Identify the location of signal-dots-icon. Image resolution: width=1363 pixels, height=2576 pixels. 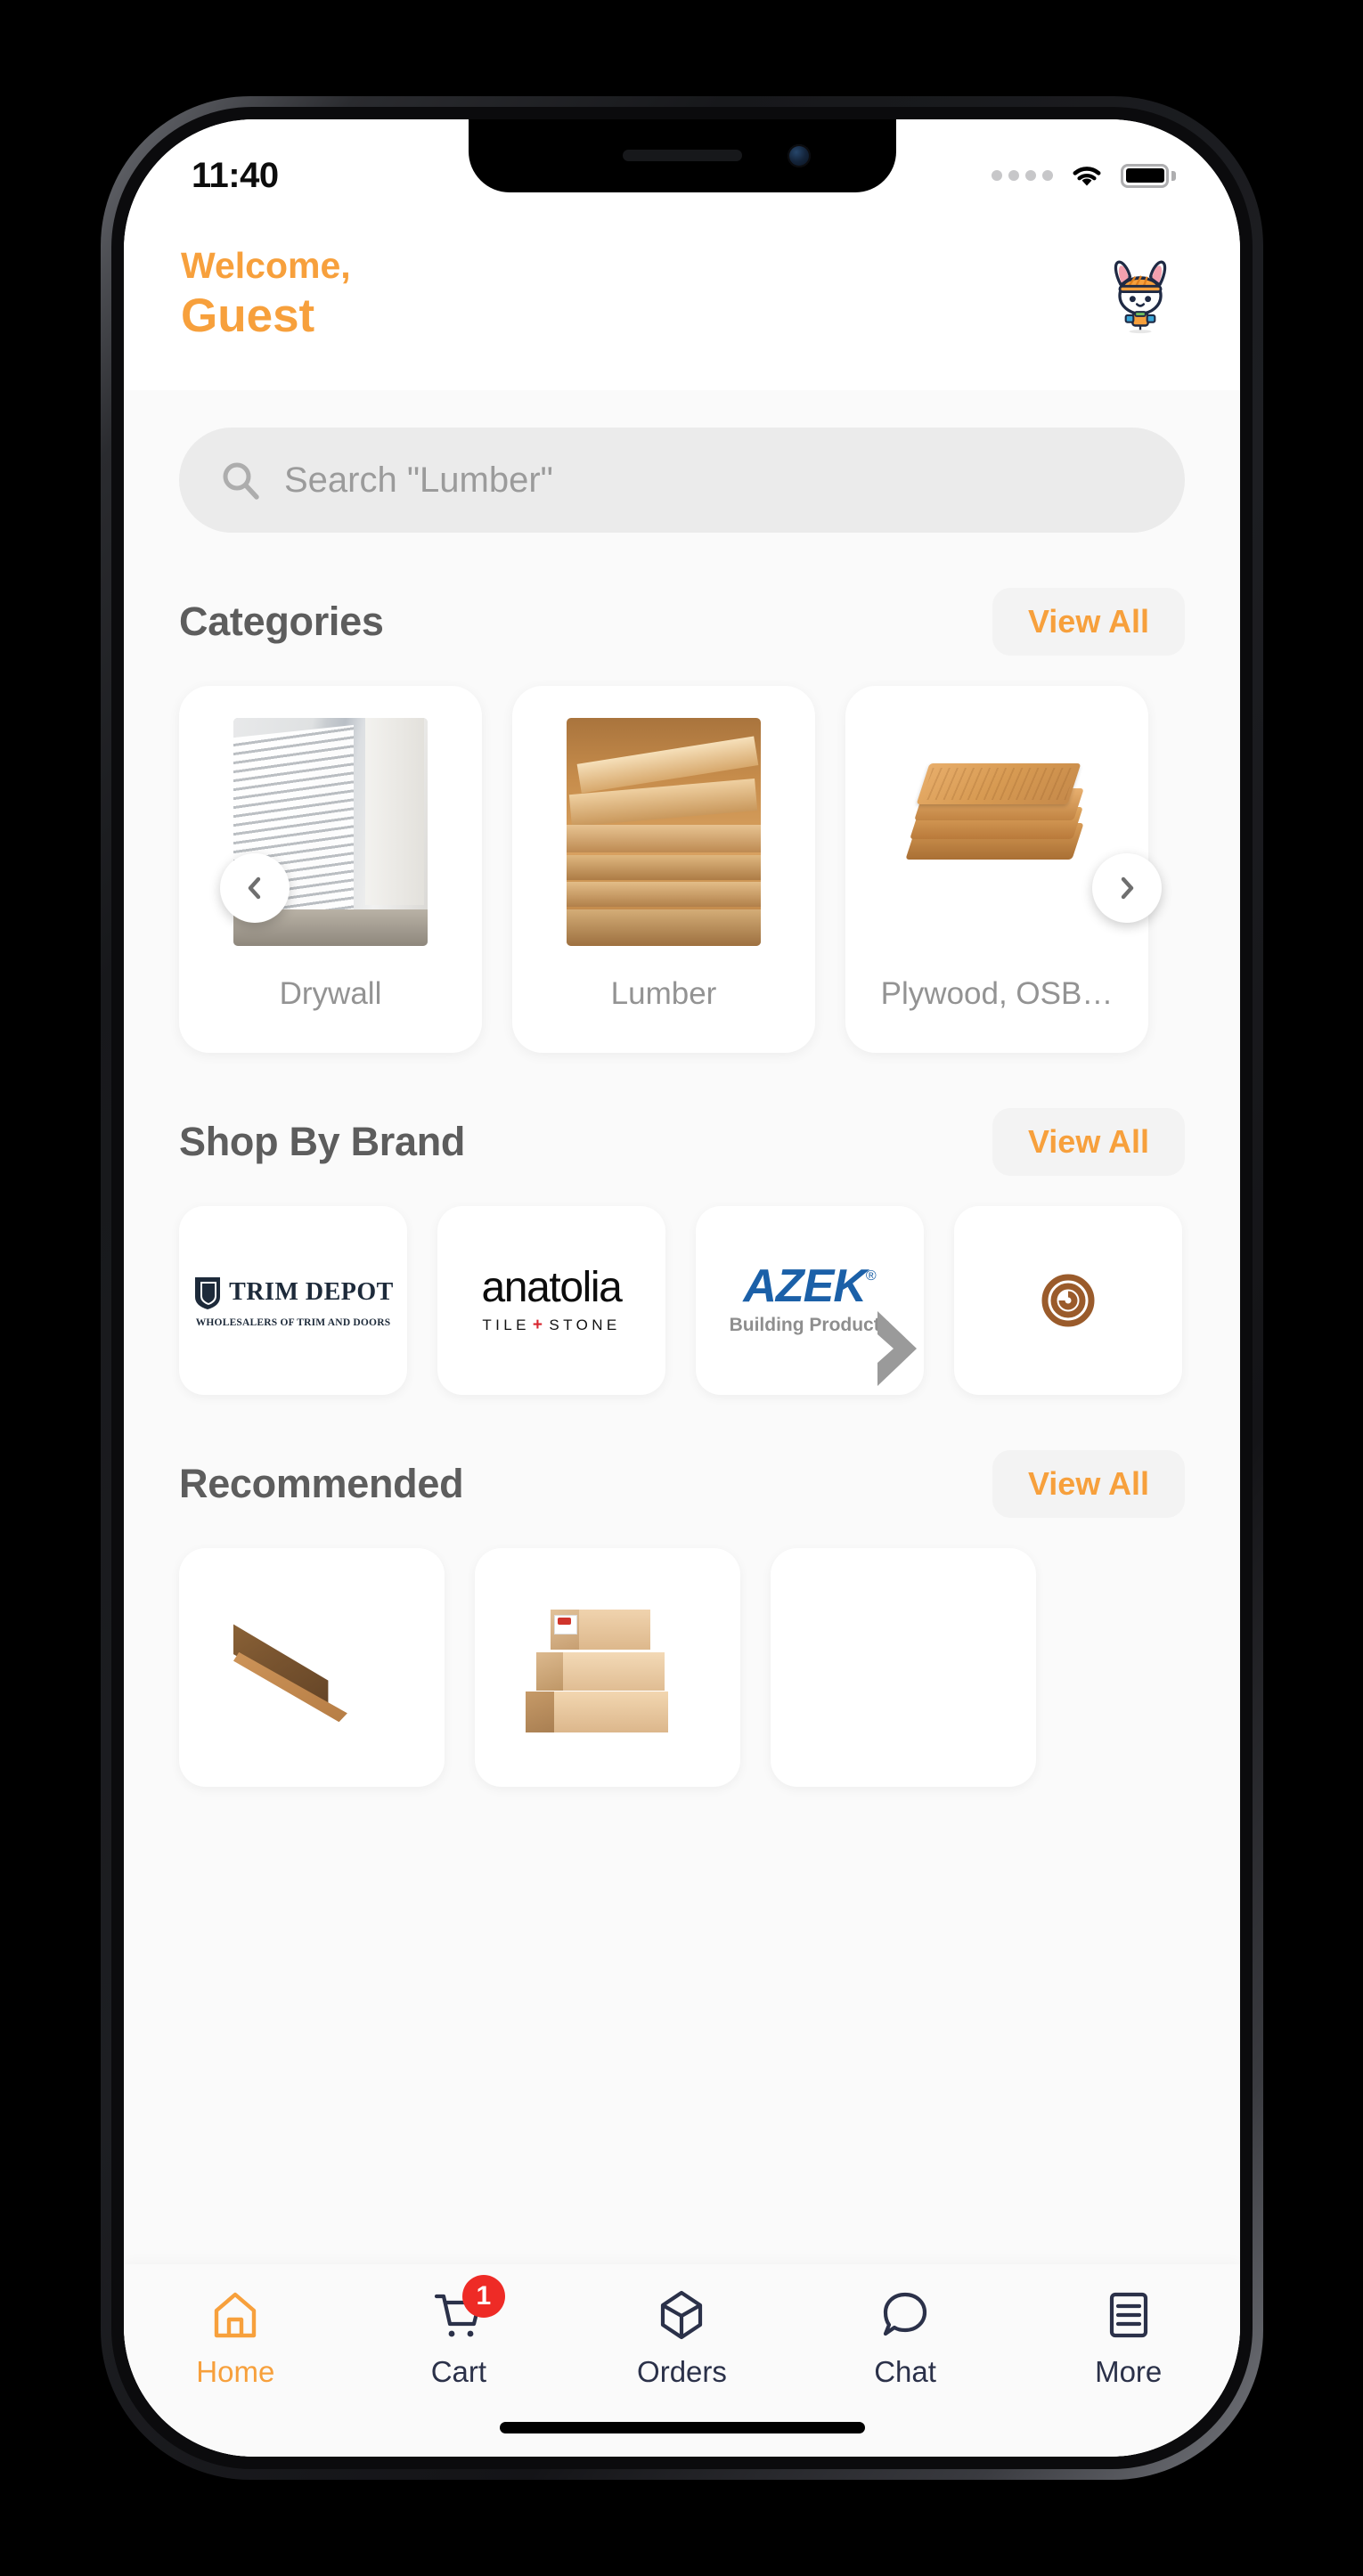
(1023, 176).